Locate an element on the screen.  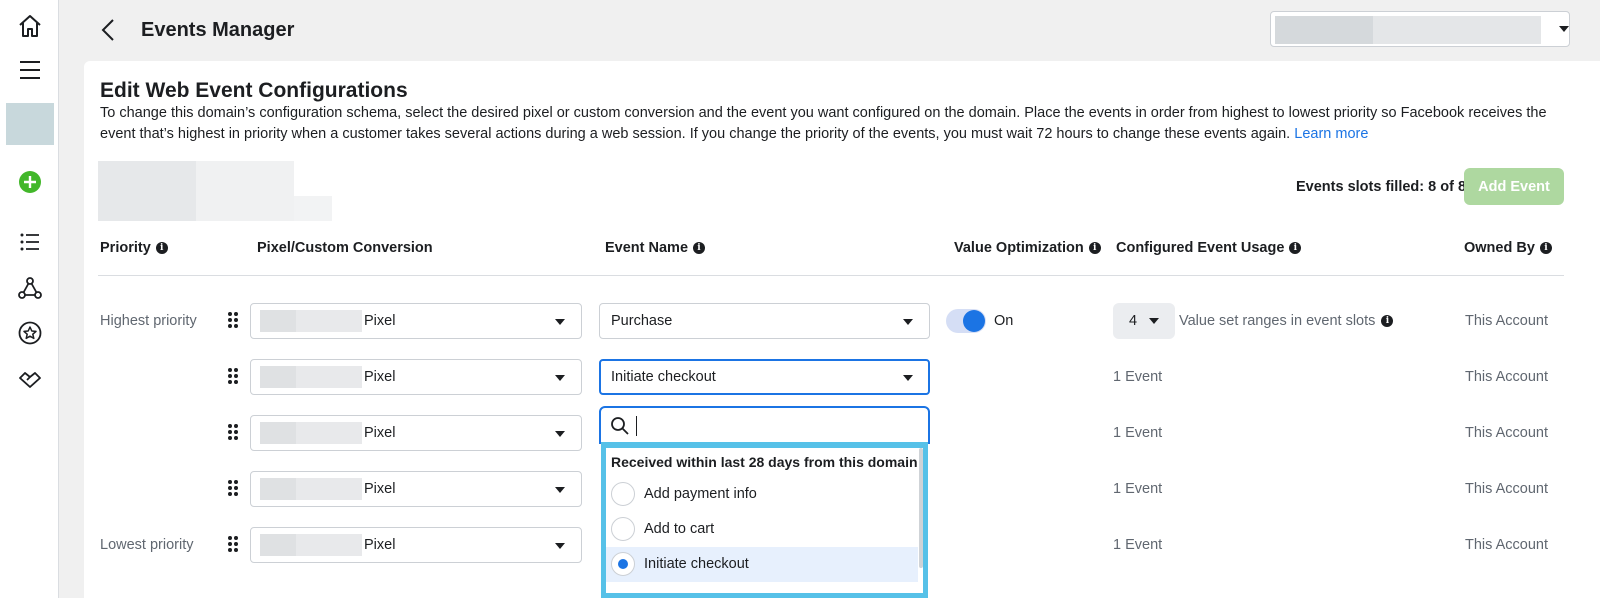
value-optimization-toggle is located at coordinates (966, 321).